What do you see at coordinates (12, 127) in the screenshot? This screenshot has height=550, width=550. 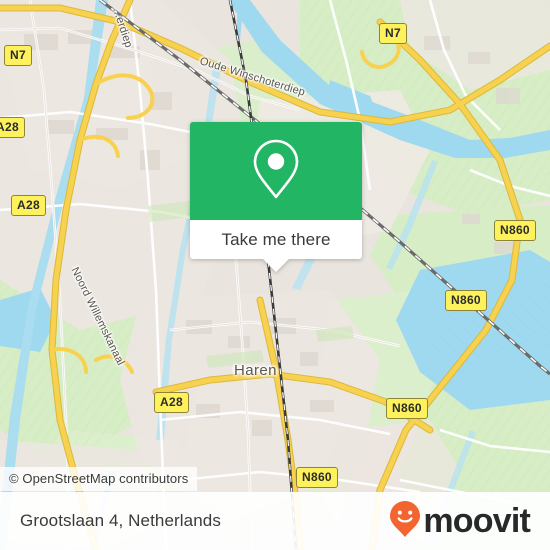 I see `road-shield-a28-edge: A28` at bounding box center [12, 127].